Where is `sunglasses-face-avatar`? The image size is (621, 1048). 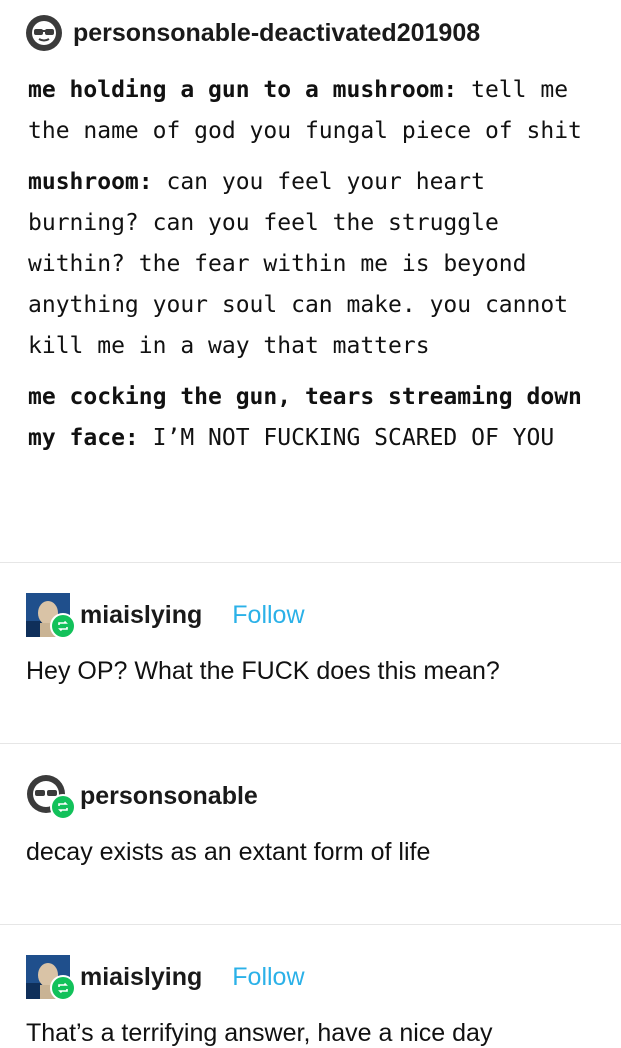 sunglasses-face-avatar is located at coordinates (51, 797).